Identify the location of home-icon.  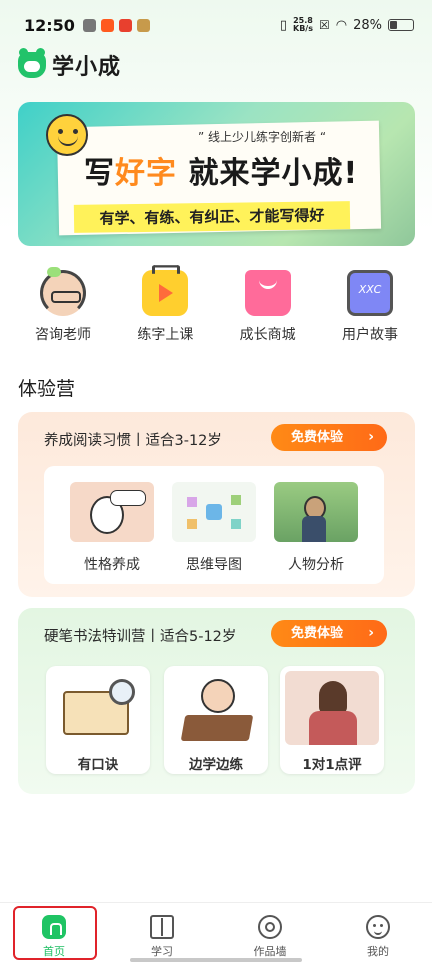
(54, 927).